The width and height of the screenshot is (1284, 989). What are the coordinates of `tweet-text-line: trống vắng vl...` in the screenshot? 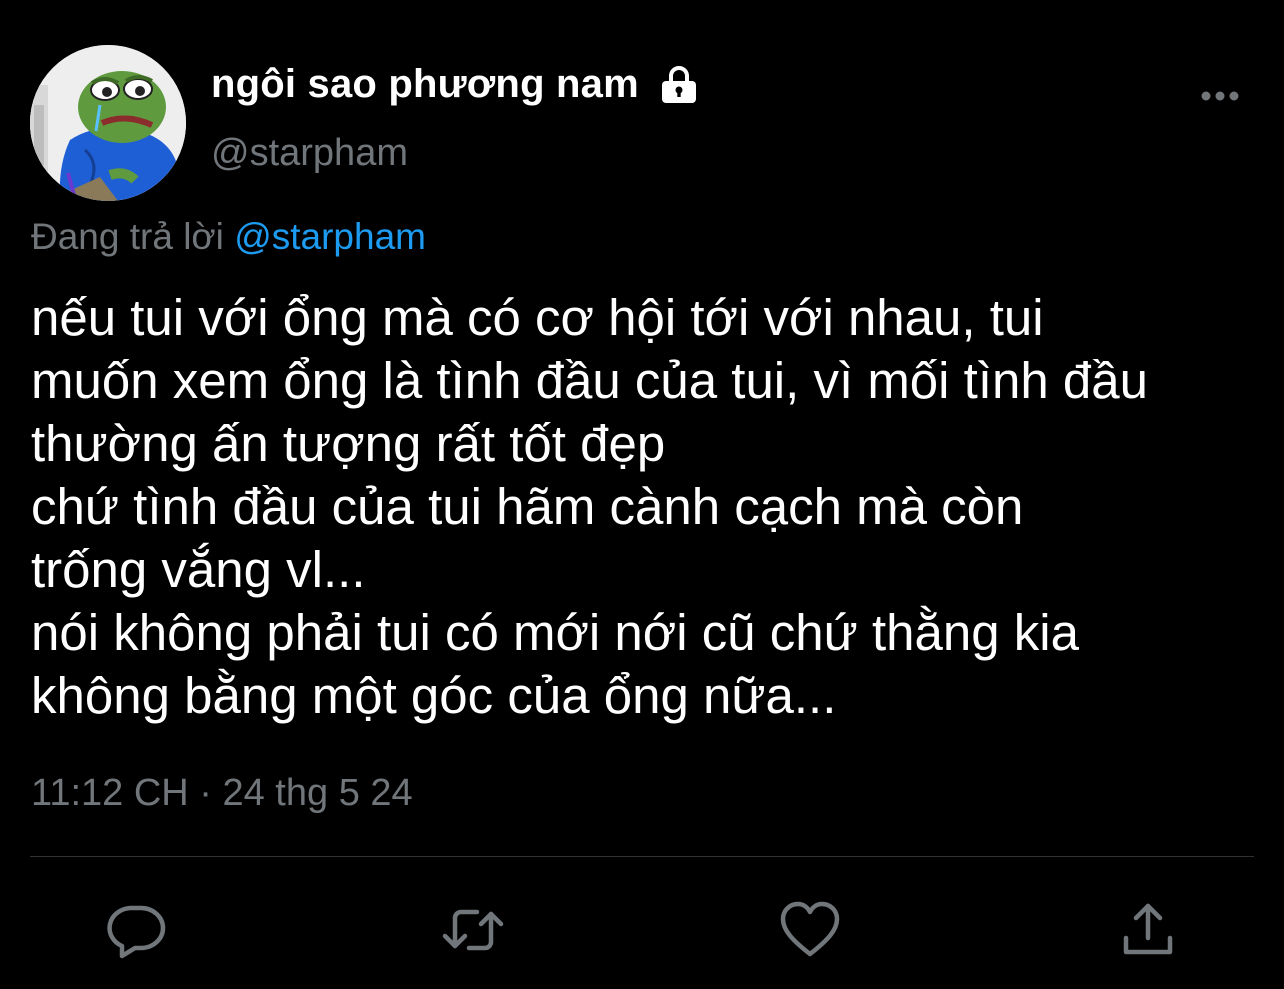 It's located at (198, 569).